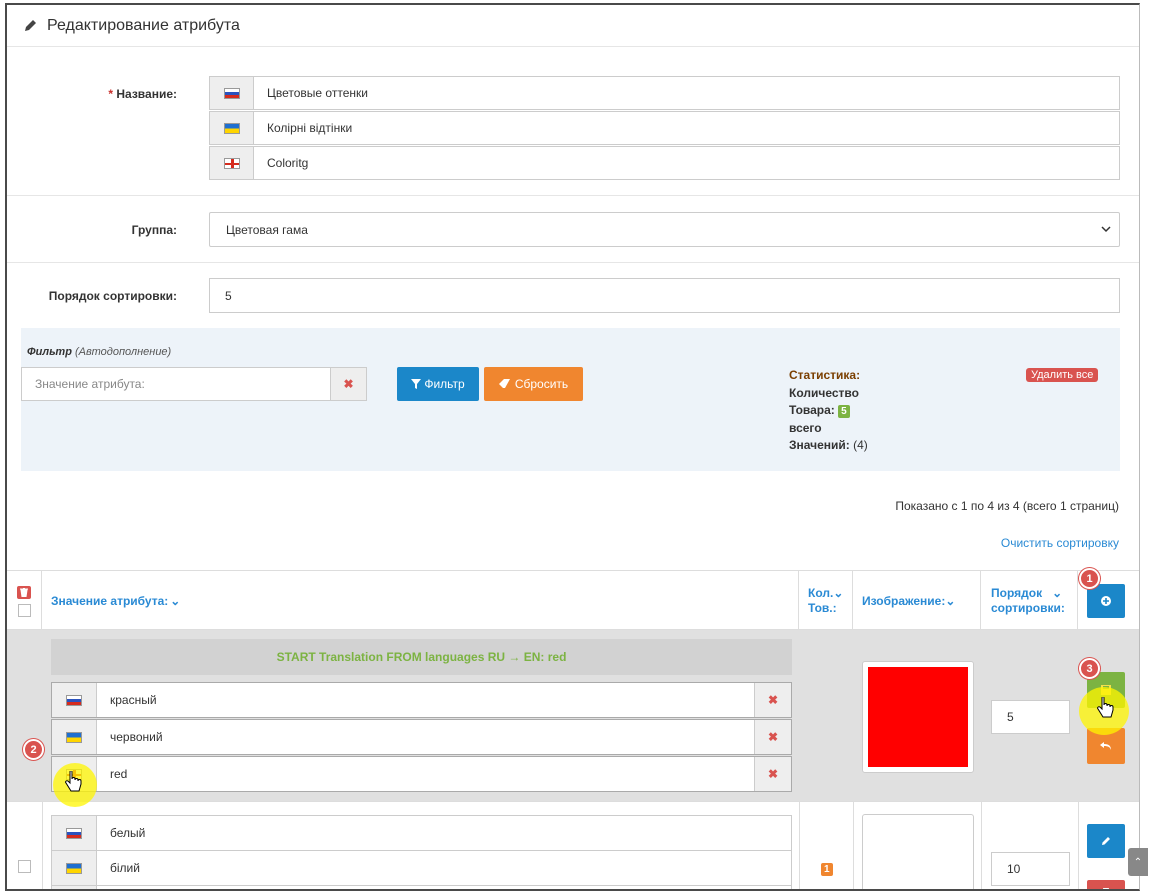  What do you see at coordinates (112, 296) in the screenshot?
I see `sort-label: Порядок сортировки:` at bounding box center [112, 296].